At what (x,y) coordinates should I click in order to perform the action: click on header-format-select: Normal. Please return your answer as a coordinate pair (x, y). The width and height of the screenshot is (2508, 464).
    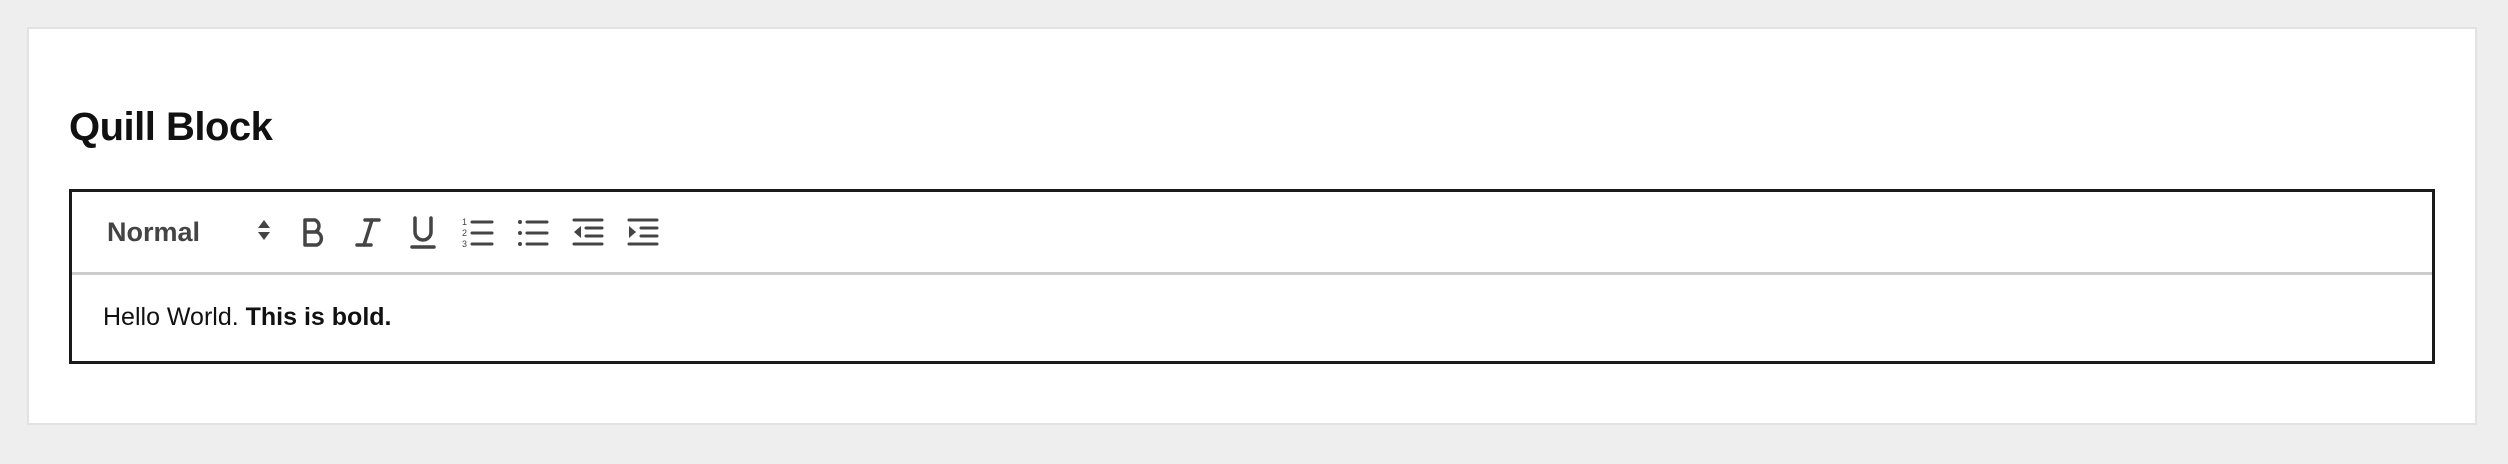
    Looking at the image, I should click on (201, 232).